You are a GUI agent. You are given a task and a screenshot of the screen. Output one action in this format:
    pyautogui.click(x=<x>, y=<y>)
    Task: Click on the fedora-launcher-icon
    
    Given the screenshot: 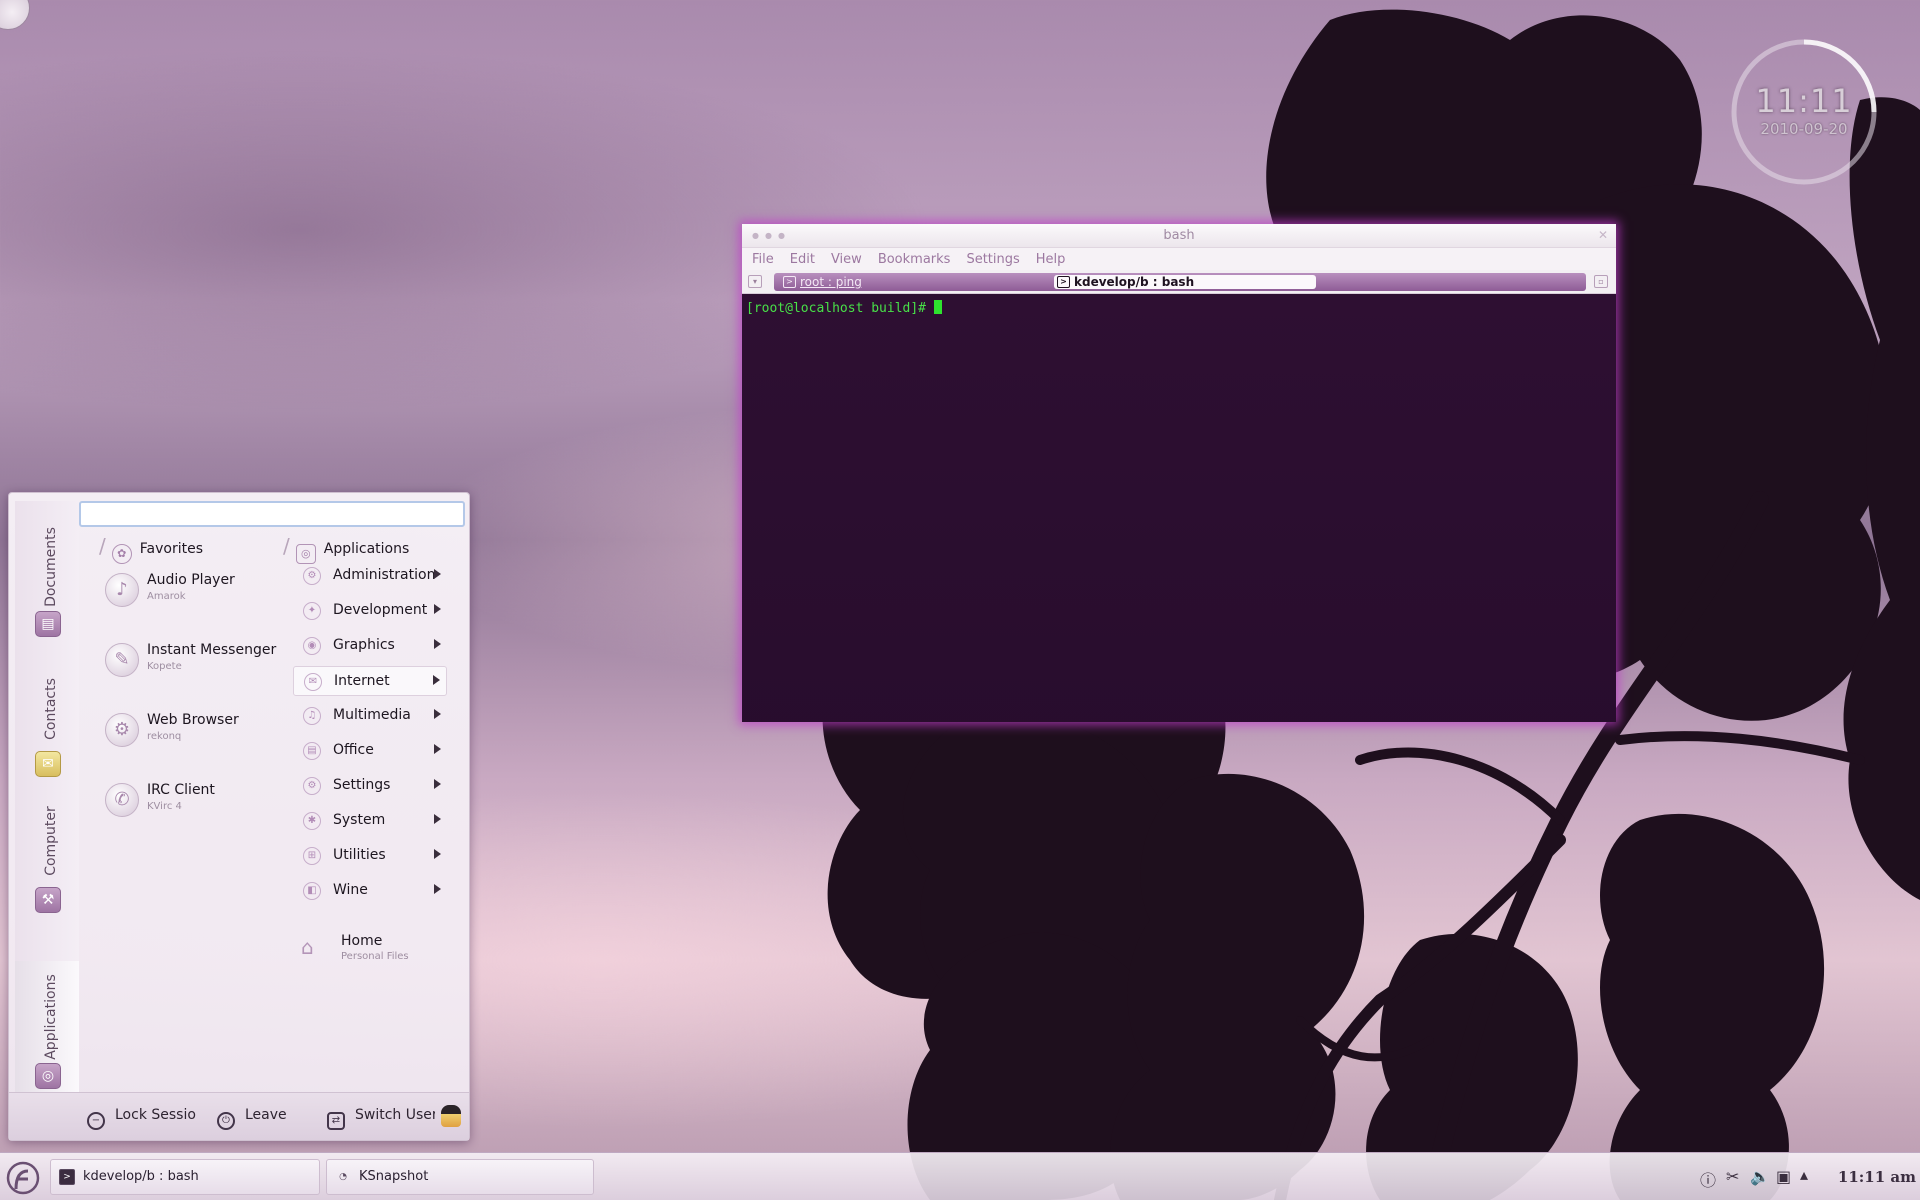 What is the action you would take?
    pyautogui.click(x=23, y=1178)
    